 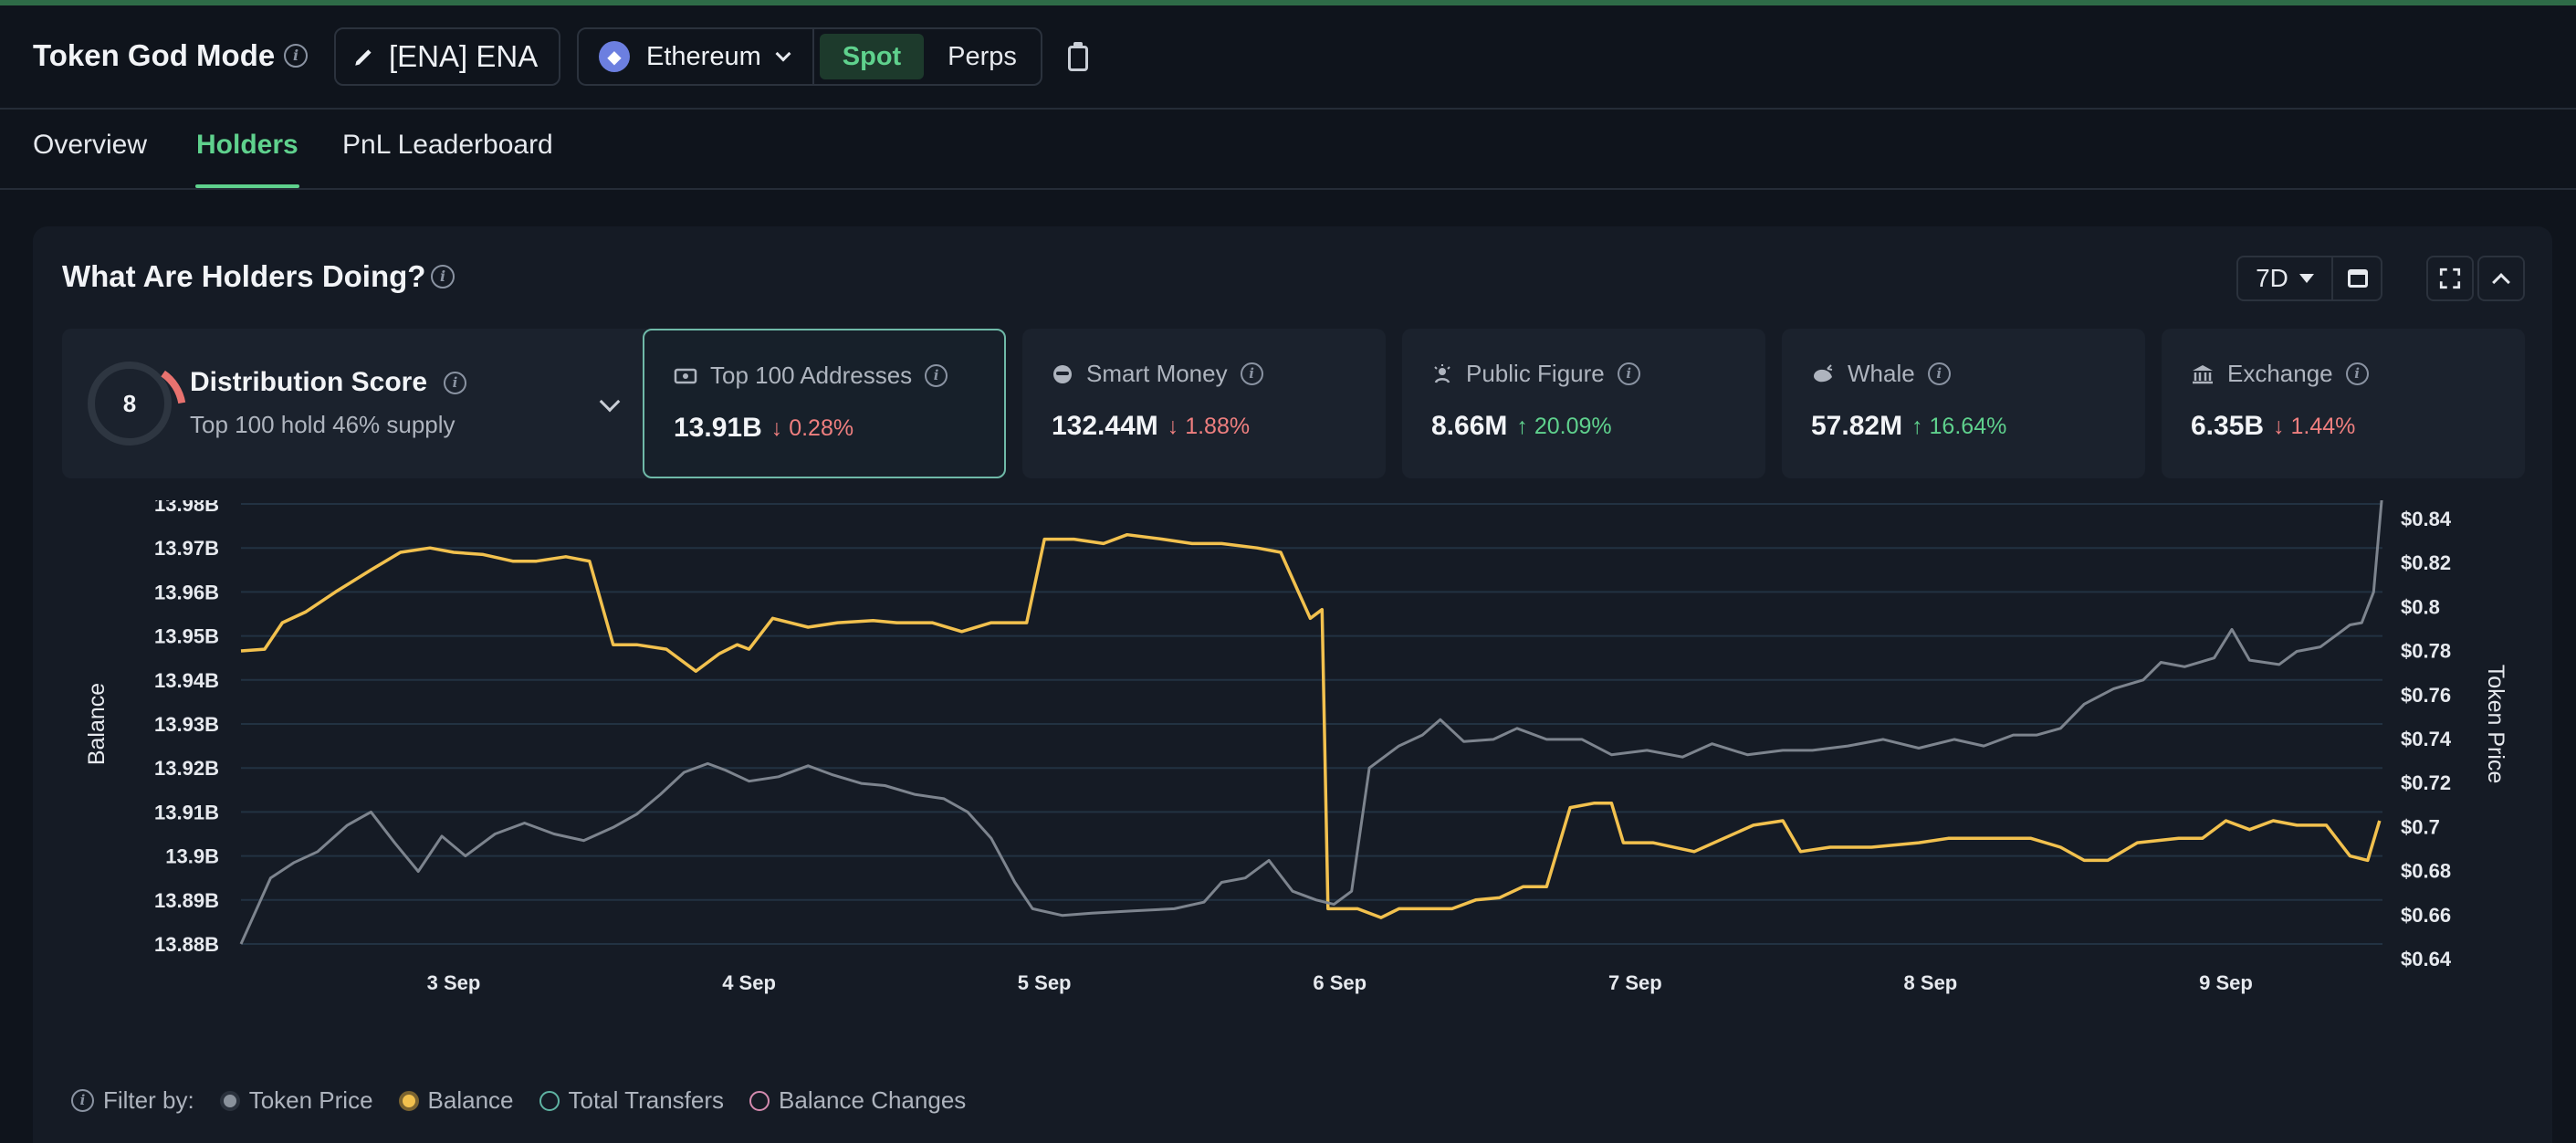 What do you see at coordinates (90, 145) in the screenshot?
I see `tab-overview: Overview` at bounding box center [90, 145].